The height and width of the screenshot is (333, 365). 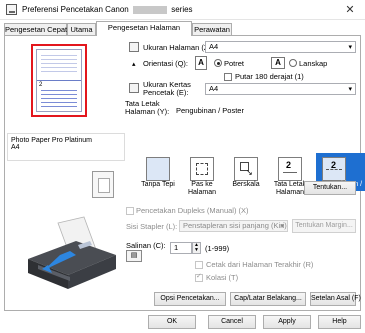 I want to click on landscape-radio, so click(x=293, y=63).